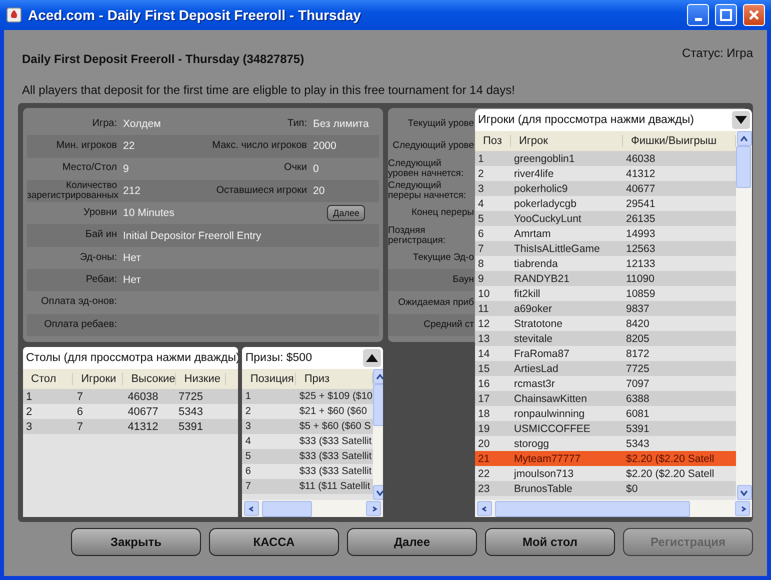  Describe the element at coordinates (130, 396) in the screenshot. I see `table-row: 1 7 46038 7725` at that location.